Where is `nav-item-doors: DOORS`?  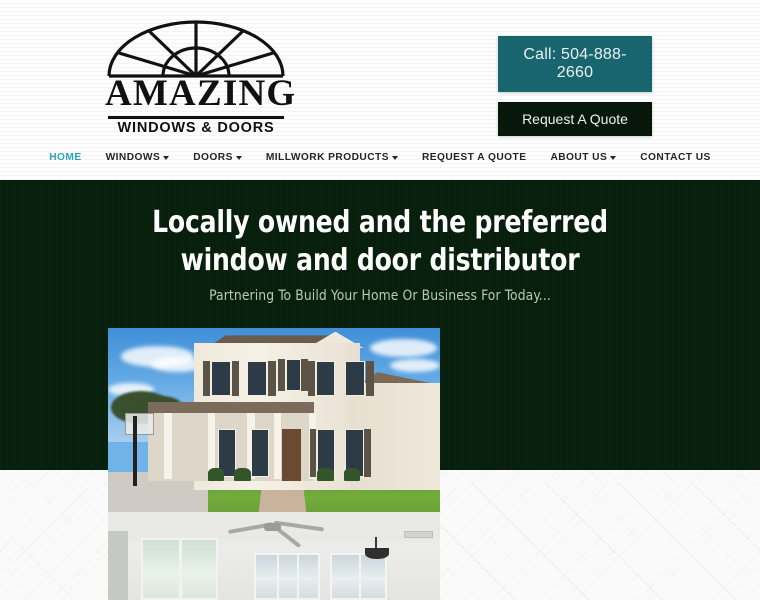 nav-item-doors: DOORS is located at coordinates (217, 157).